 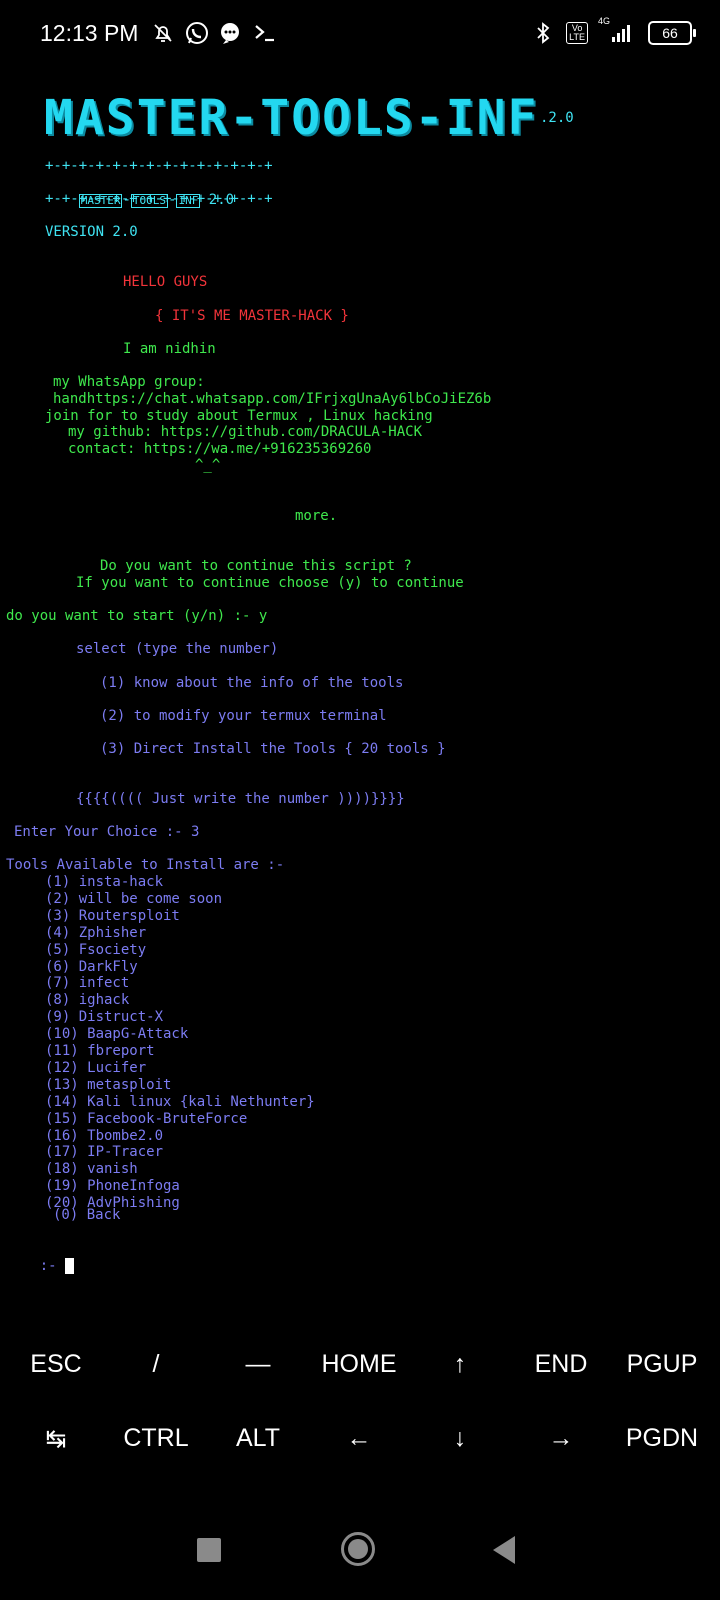 I want to click on bluetooth-icon, so click(x=543, y=33).